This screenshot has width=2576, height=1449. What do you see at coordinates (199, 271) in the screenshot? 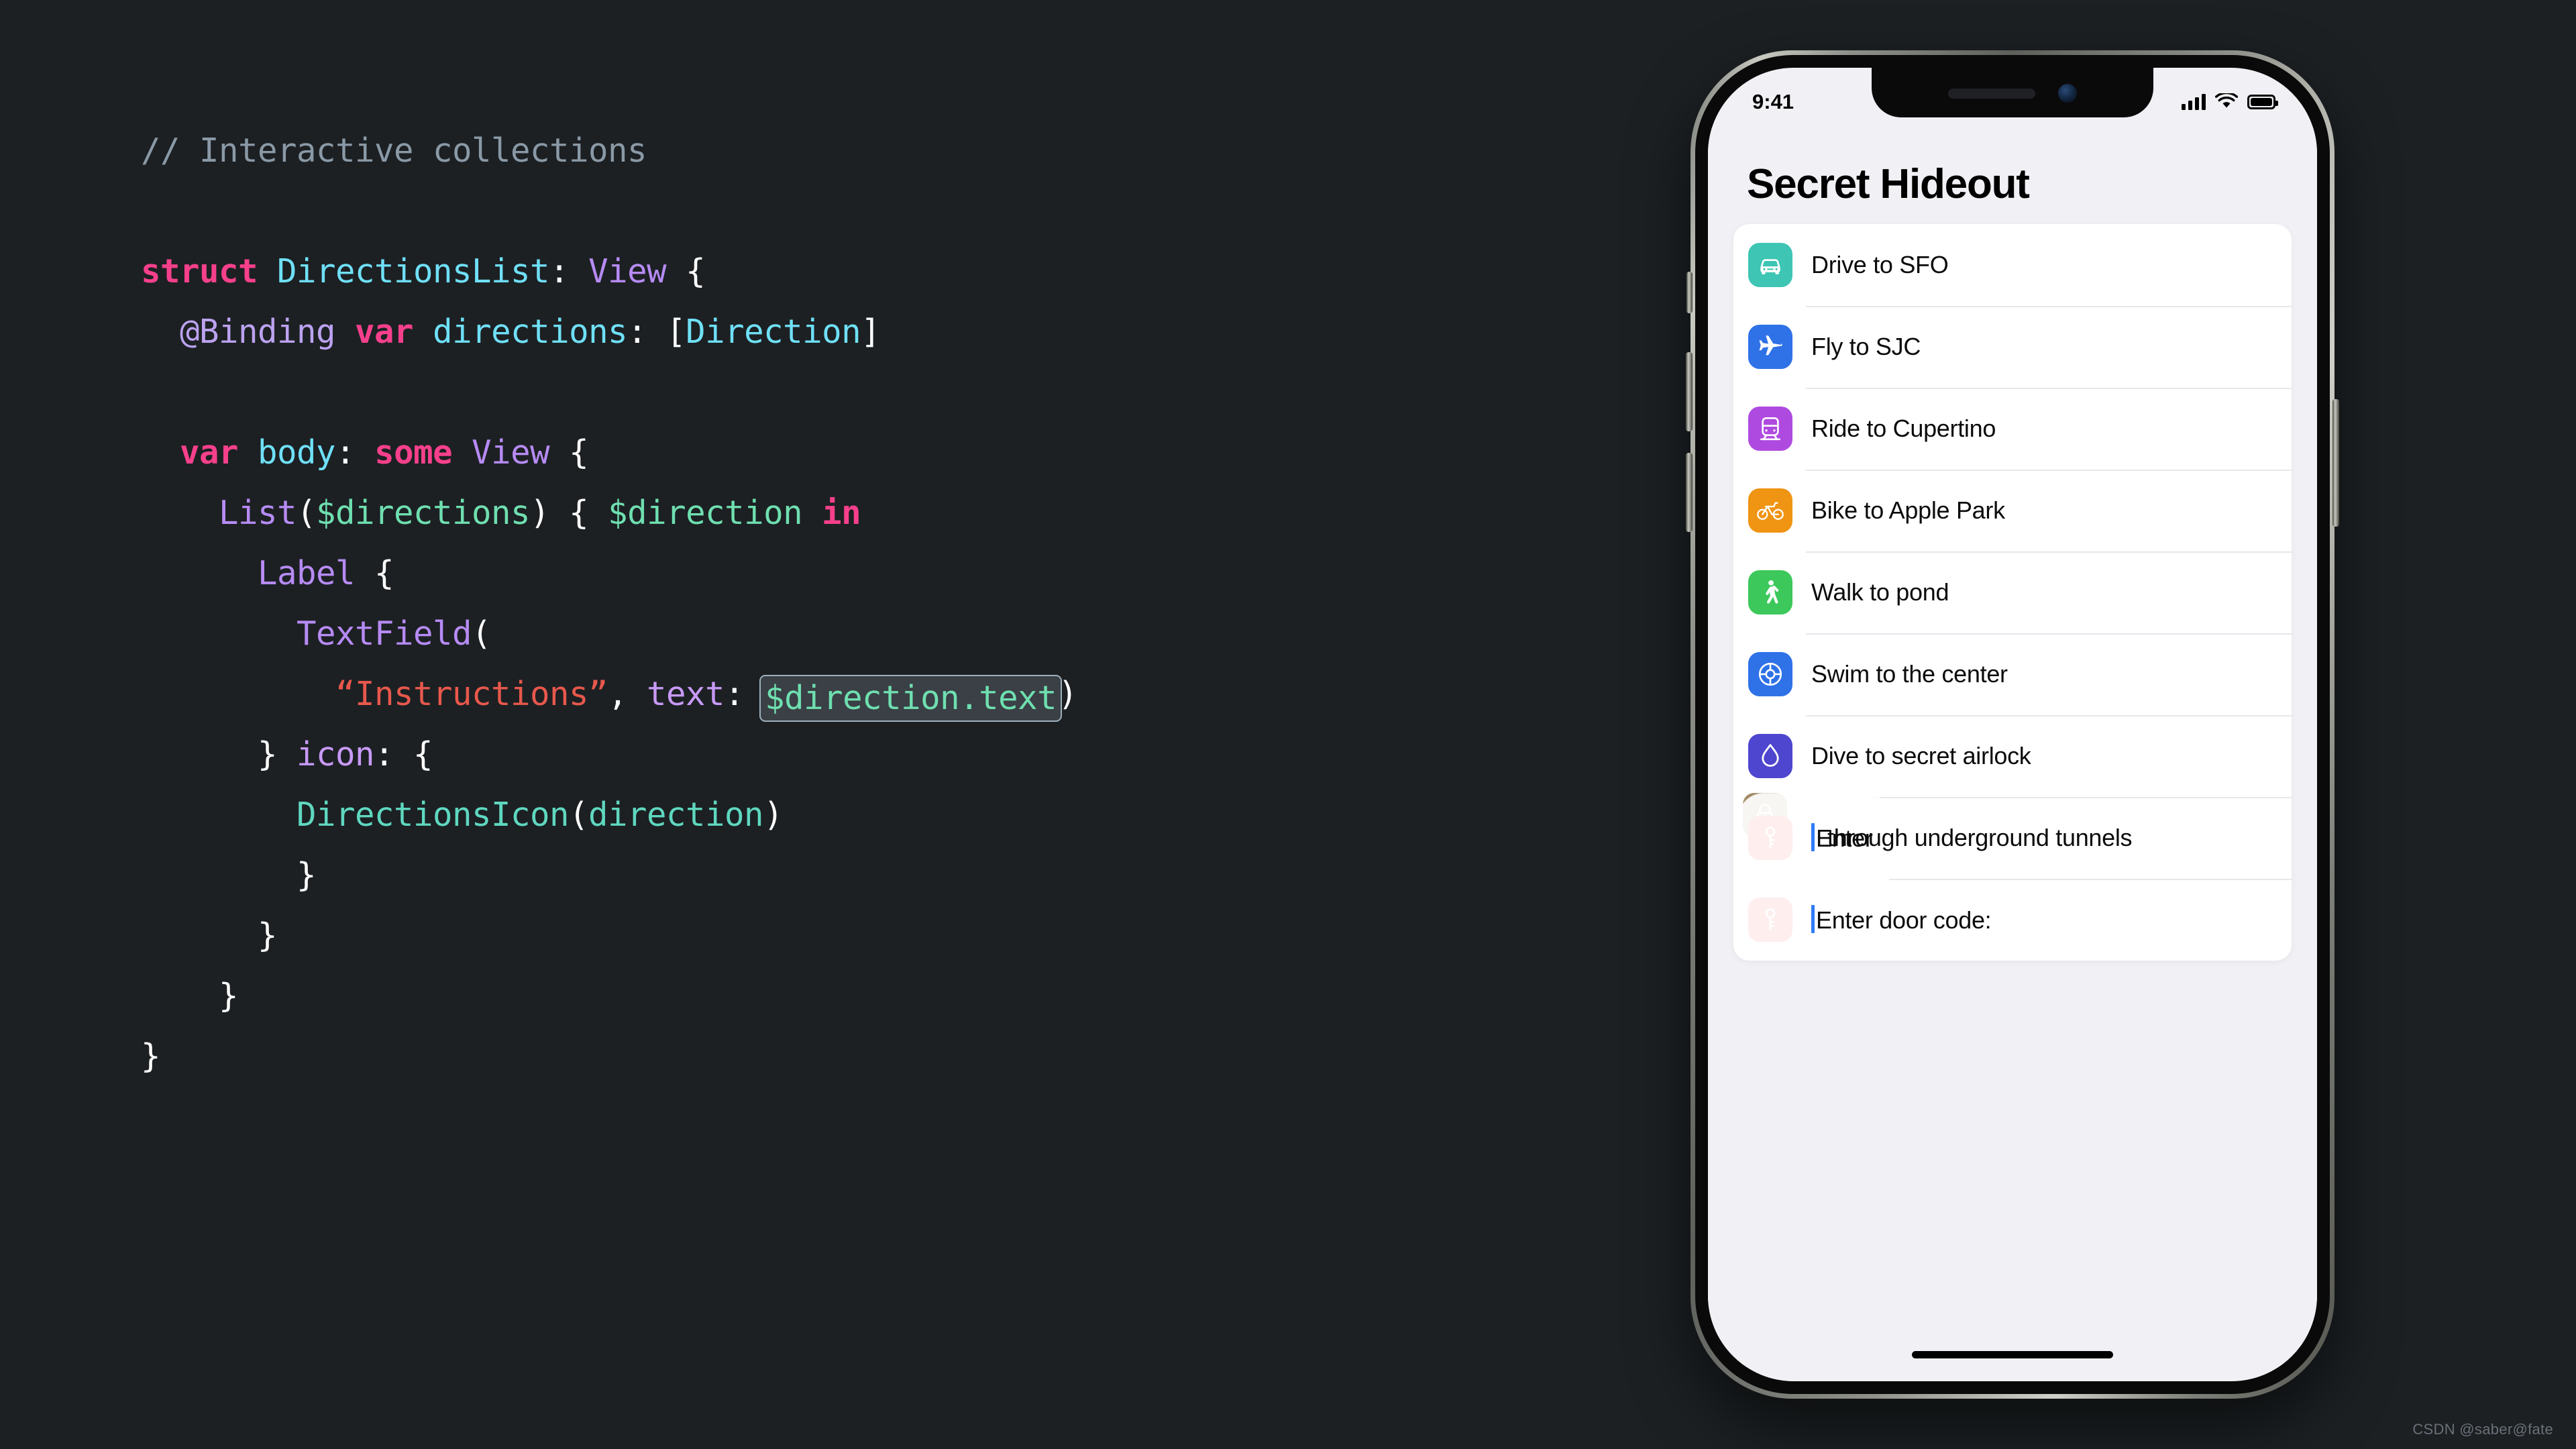
I see `code-token: struct` at bounding box center [199, 271].